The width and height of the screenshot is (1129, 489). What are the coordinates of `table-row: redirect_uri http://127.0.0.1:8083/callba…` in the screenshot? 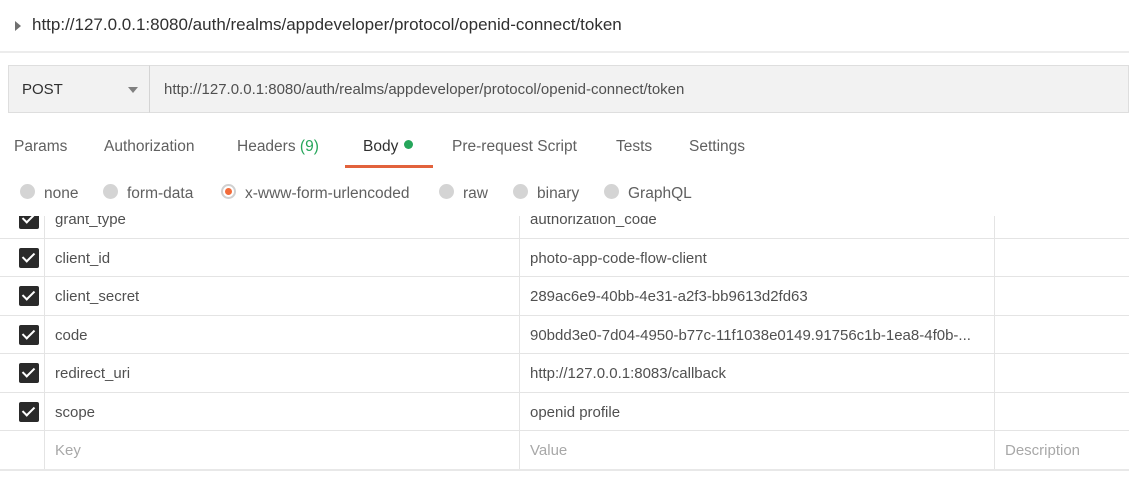 It's located at (564, 373).